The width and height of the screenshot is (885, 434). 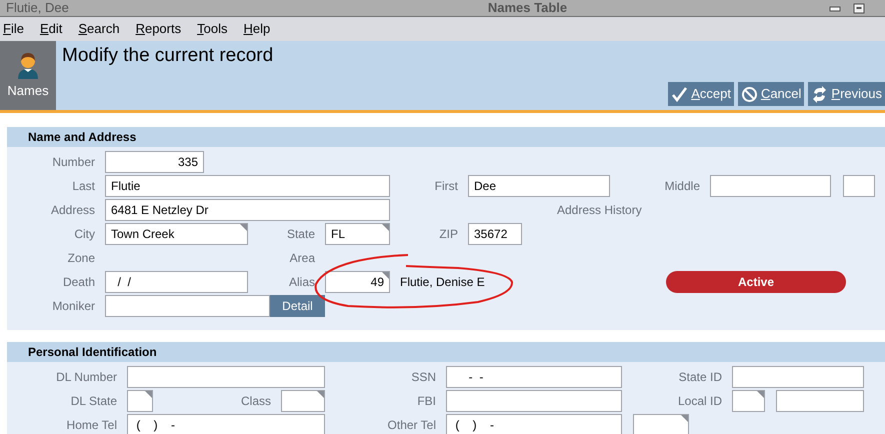 I want to click on status-pill: Active, so click(x=756, y=282).